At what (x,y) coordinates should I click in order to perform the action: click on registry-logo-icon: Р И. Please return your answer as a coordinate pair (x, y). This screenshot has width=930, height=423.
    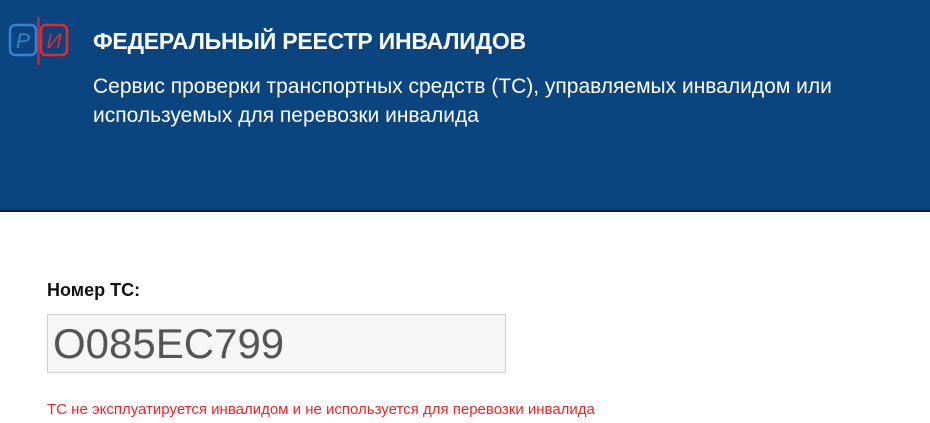
    Looking at the image, I should click on (38, 41).